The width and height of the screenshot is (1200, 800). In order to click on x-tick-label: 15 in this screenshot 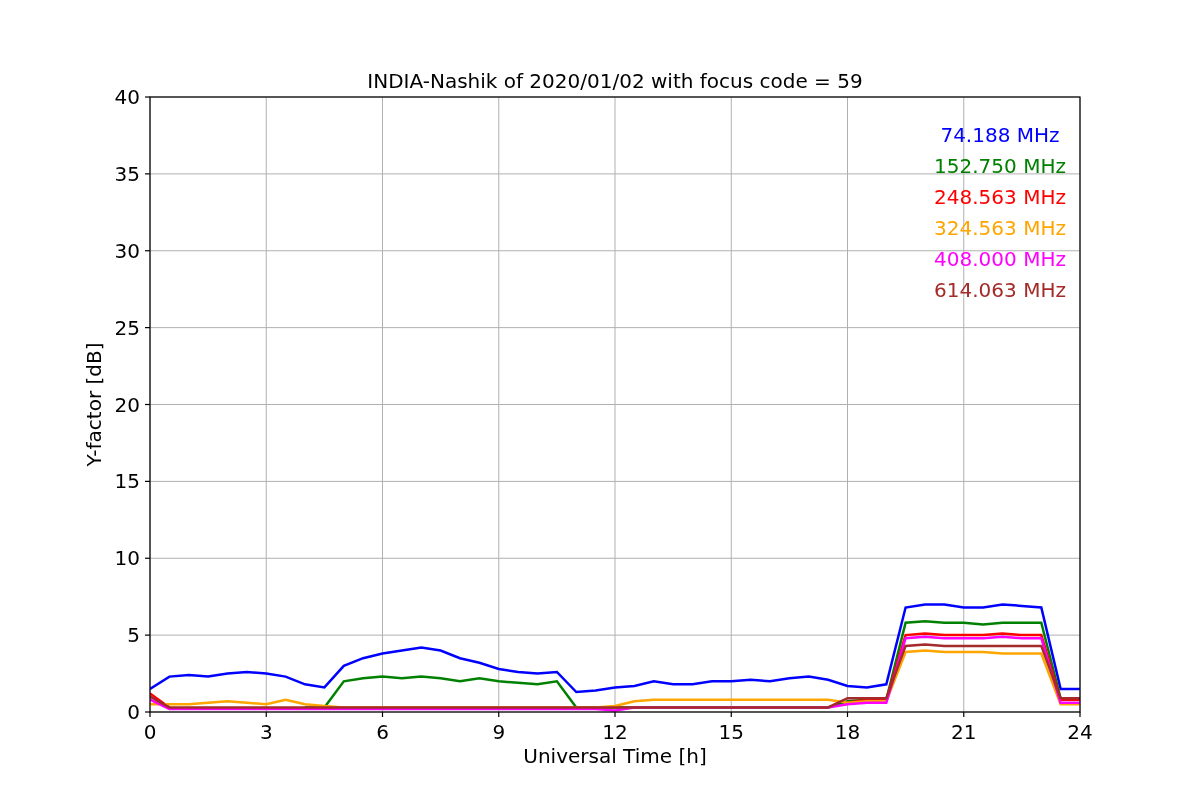, I will do `click(731, 732)`.